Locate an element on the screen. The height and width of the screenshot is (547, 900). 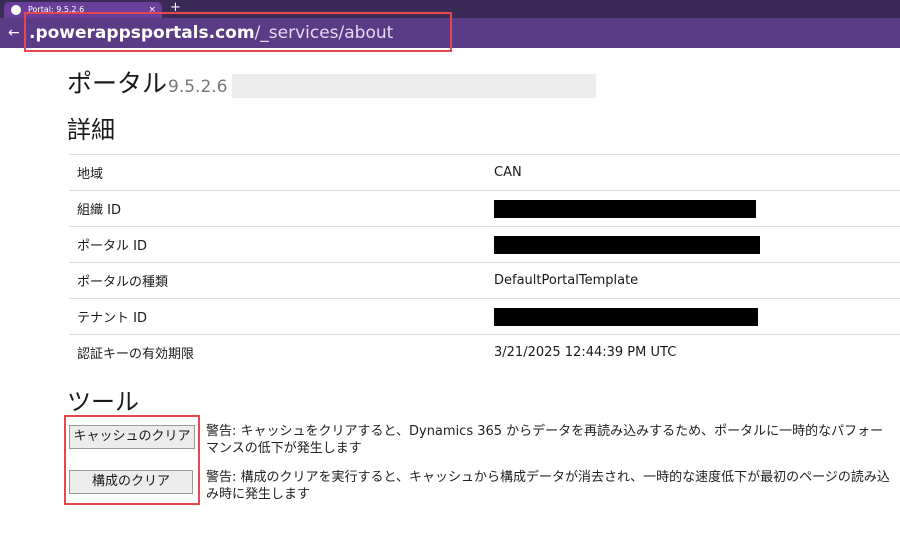
table-row: ポータル ID is located at coordinates (484, 244).